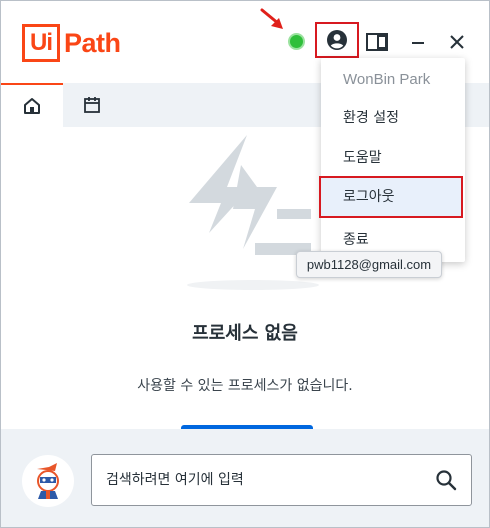 This screenshot has width=490, height=528. Describe the element at coordinates (446, 480) in the screenshot. I see `search-icon` at that location.